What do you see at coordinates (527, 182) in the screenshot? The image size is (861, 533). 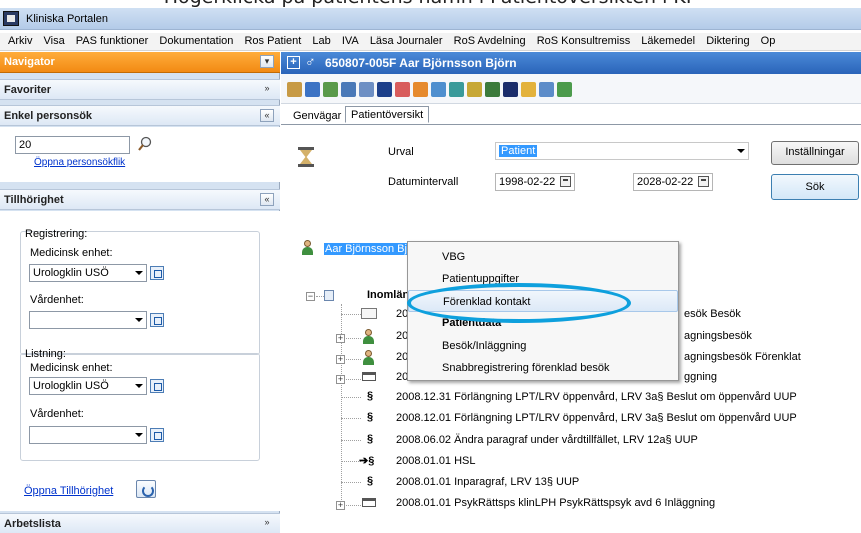 I see `date-from-value: 1998-02-22` at bounding box center [527, 182].